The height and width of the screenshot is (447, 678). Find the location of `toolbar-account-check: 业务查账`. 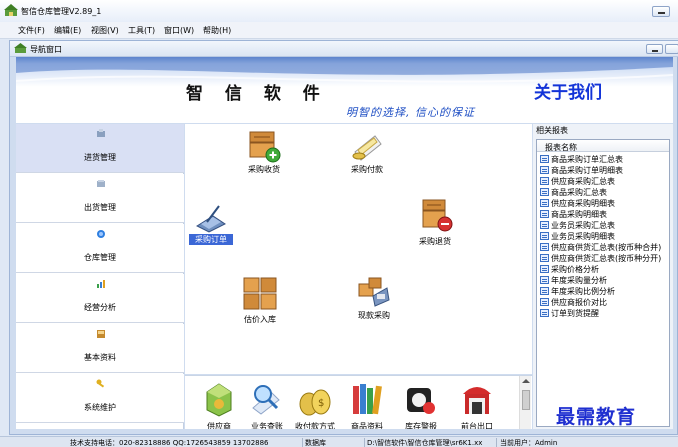

toolbar-account-check: 业务查账 is located at coordinates (267, 404).